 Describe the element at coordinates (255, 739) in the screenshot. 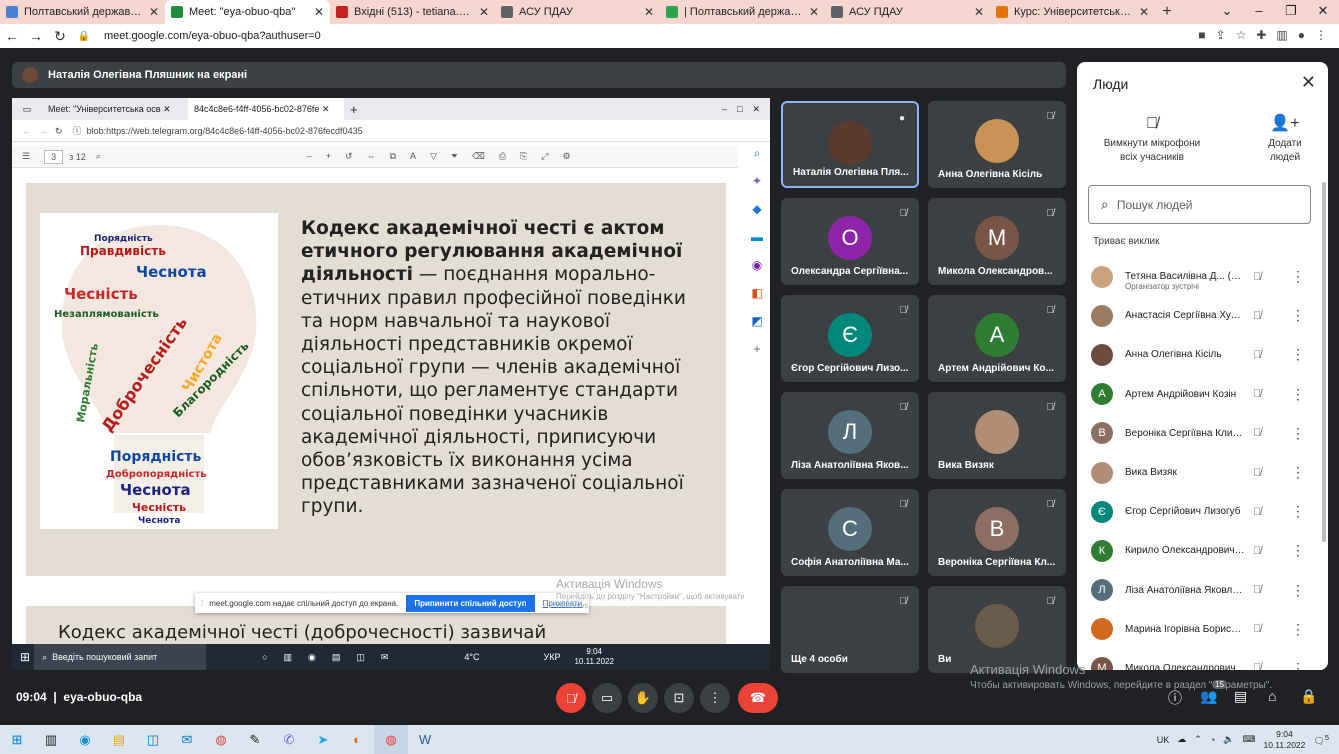

I see `paint-icon: ✎` at that location.